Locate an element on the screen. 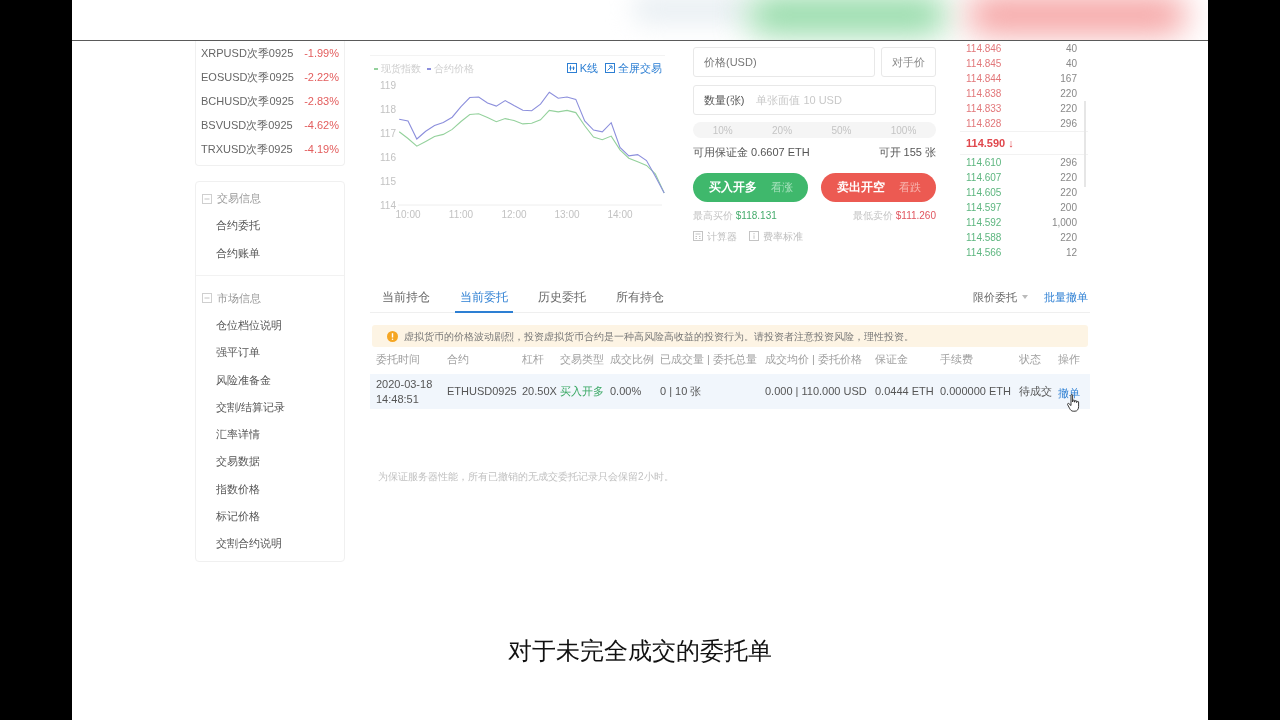 This screenshot has height=720, width=1280. price-change: -2.22% is located at coordinates (321, 77).